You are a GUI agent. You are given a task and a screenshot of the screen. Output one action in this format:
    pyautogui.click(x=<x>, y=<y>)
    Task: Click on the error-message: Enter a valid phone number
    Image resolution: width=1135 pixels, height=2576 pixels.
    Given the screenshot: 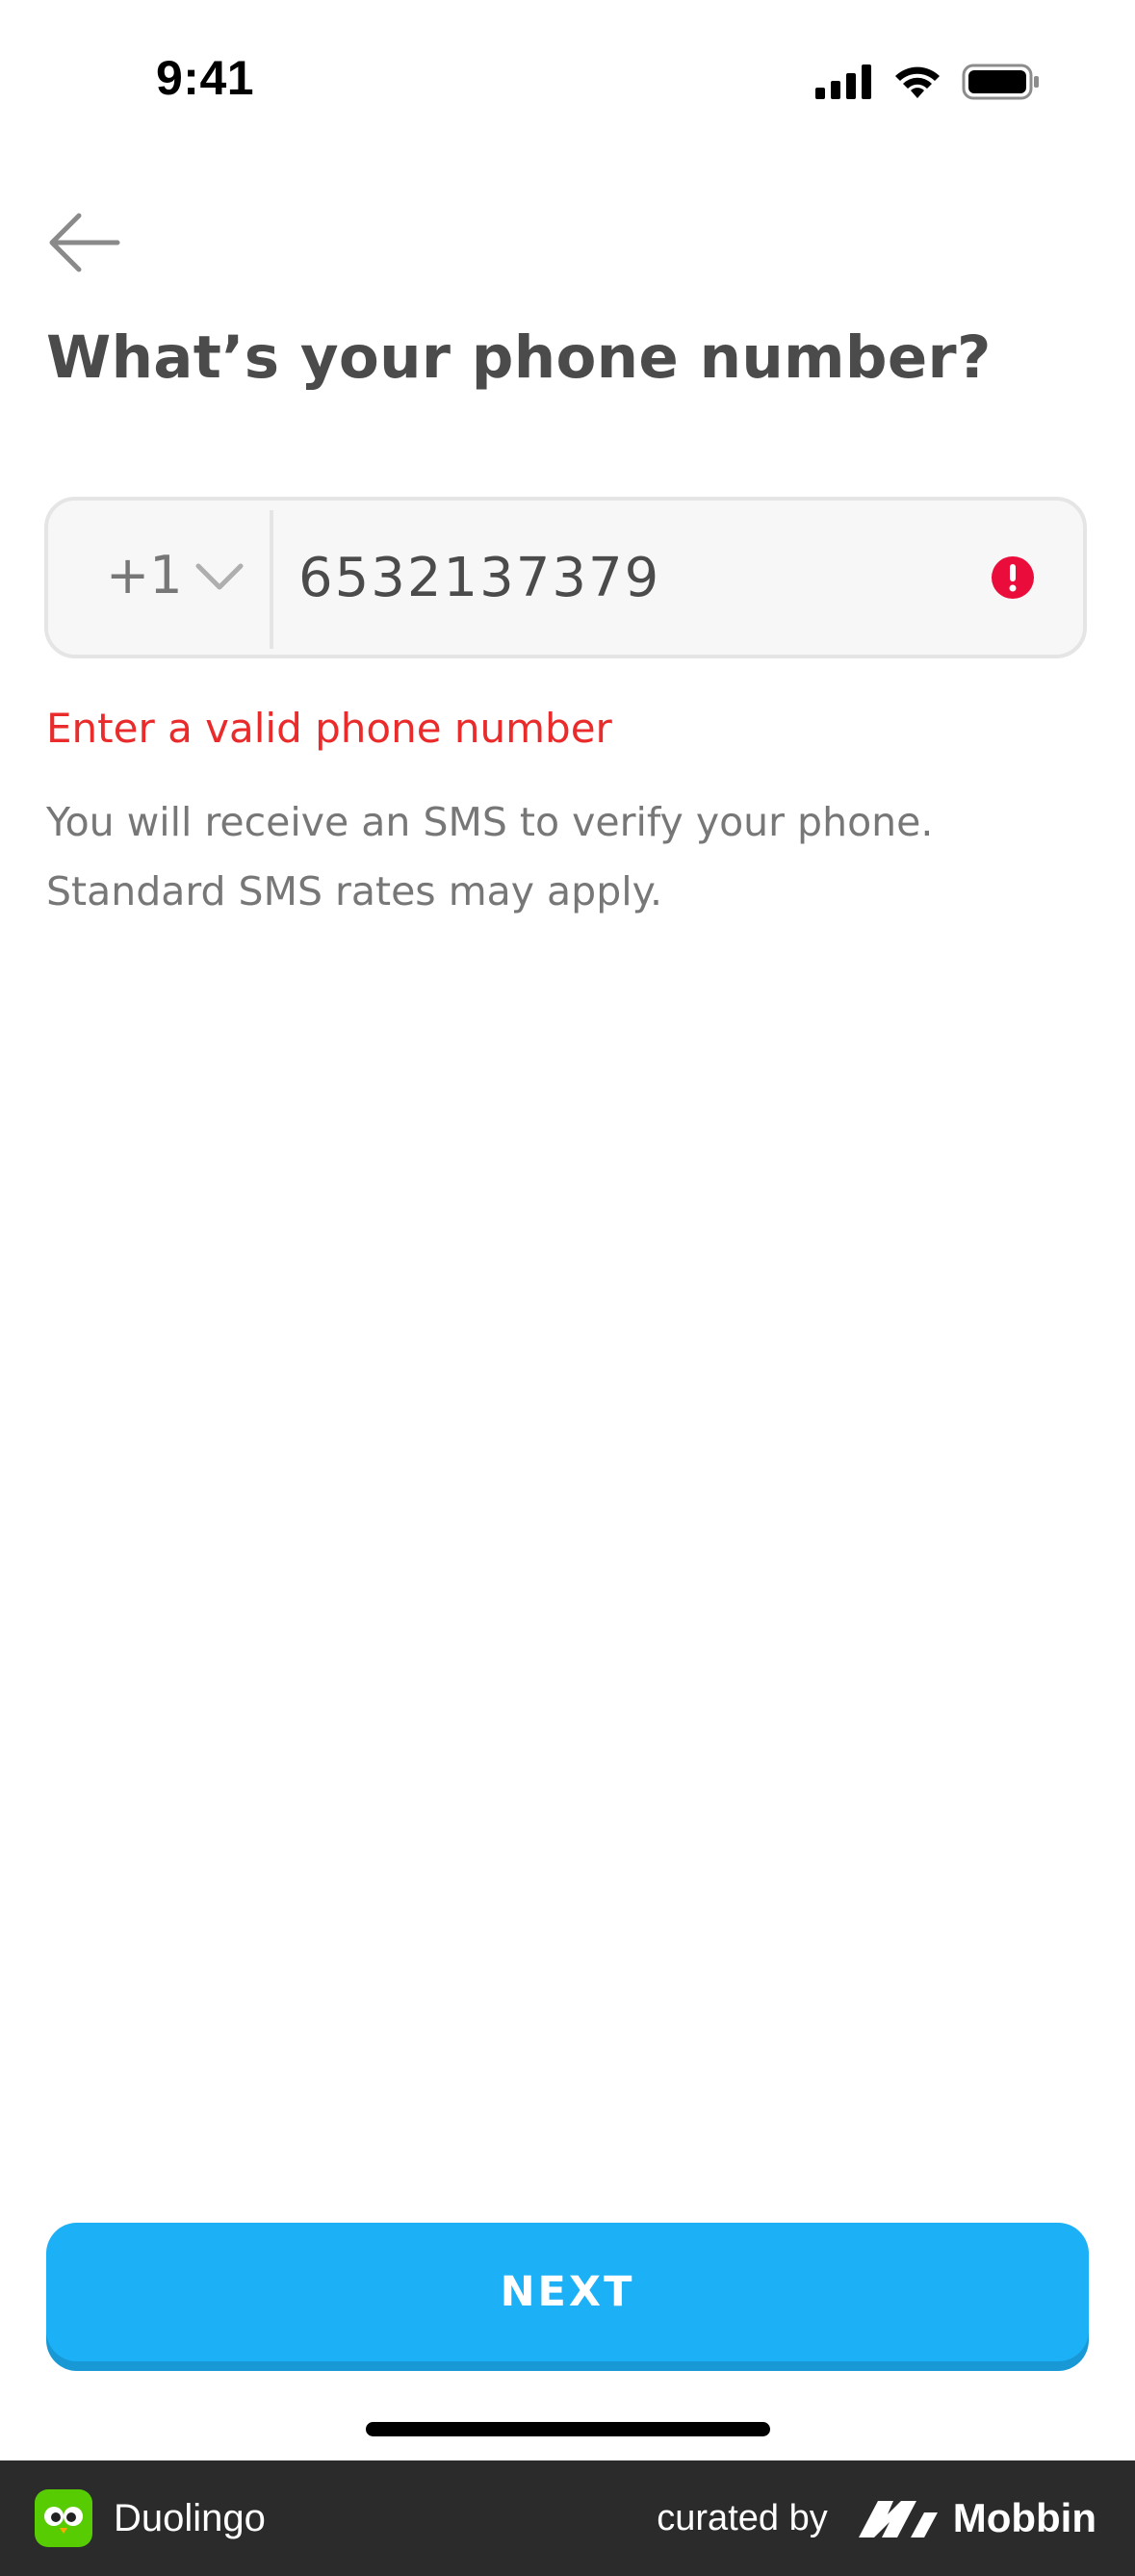 What is the action you would take?
    pyautogui.click(x=329, y=728)
    